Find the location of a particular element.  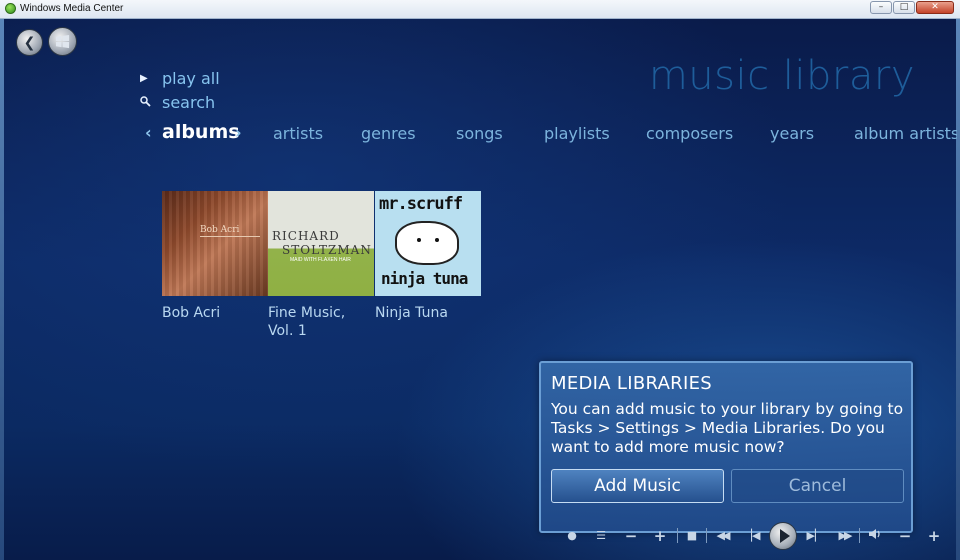

next-icon: ▶▏ is located at coordinates (815, 536).